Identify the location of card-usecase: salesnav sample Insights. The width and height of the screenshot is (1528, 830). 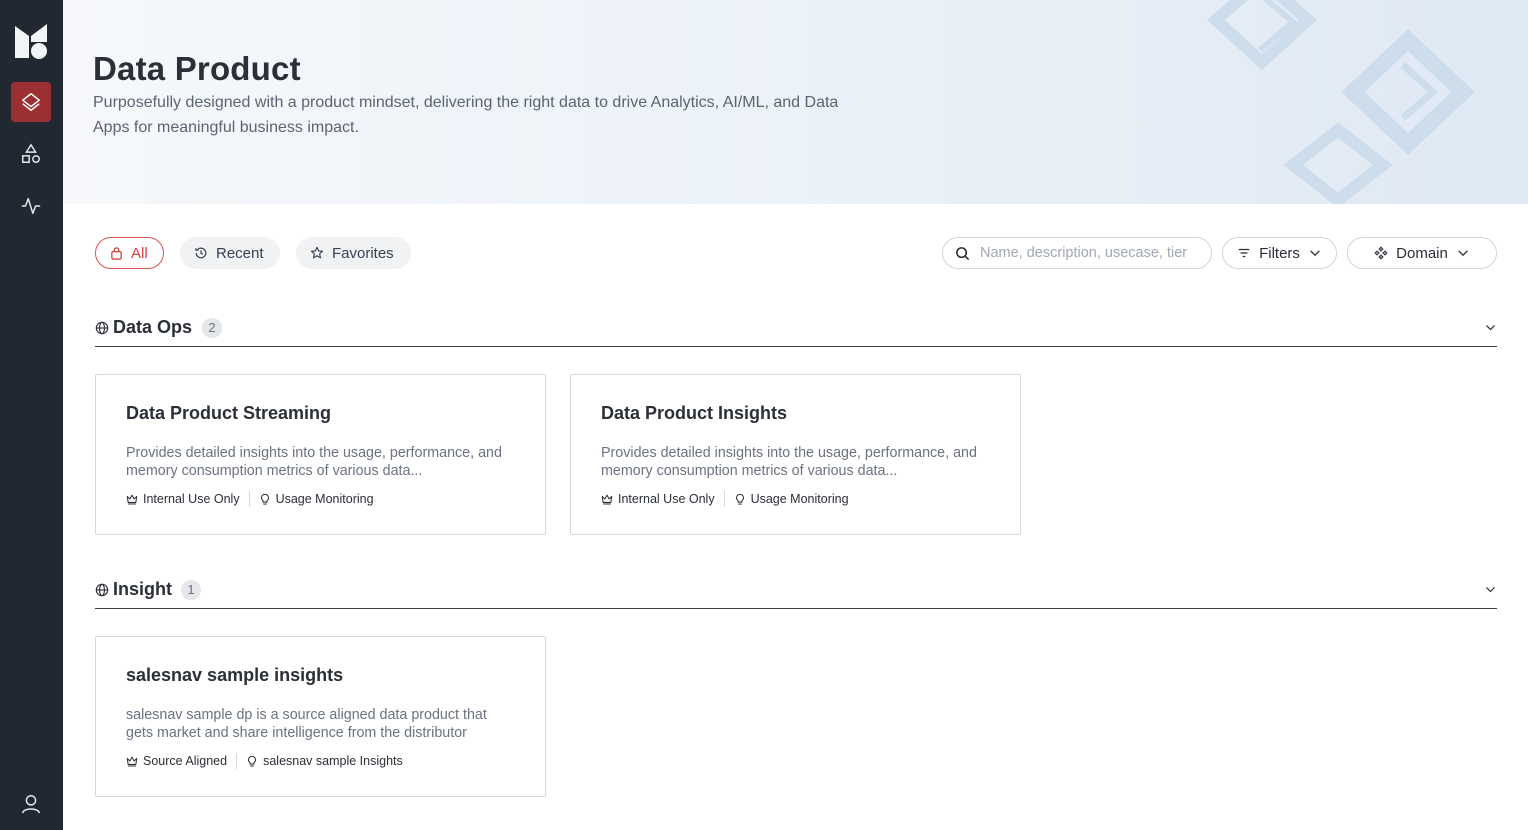
(324, 761).